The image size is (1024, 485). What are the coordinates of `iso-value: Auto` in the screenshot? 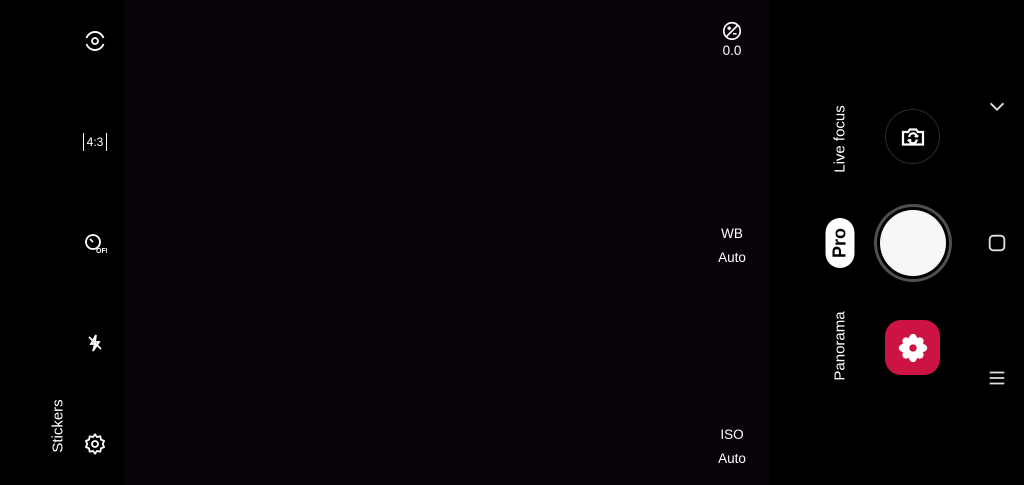 It's located at (732, 458).